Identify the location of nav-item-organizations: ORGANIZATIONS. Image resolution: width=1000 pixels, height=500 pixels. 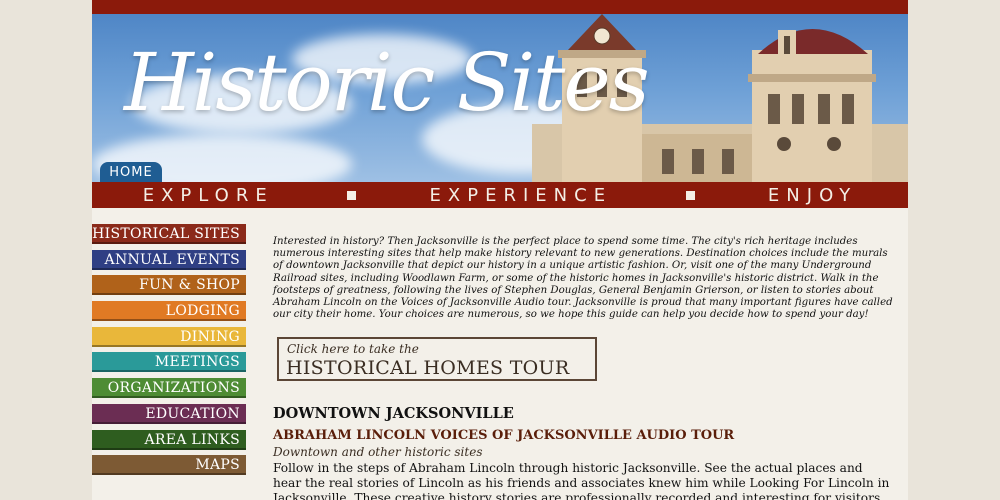
(169, 388).